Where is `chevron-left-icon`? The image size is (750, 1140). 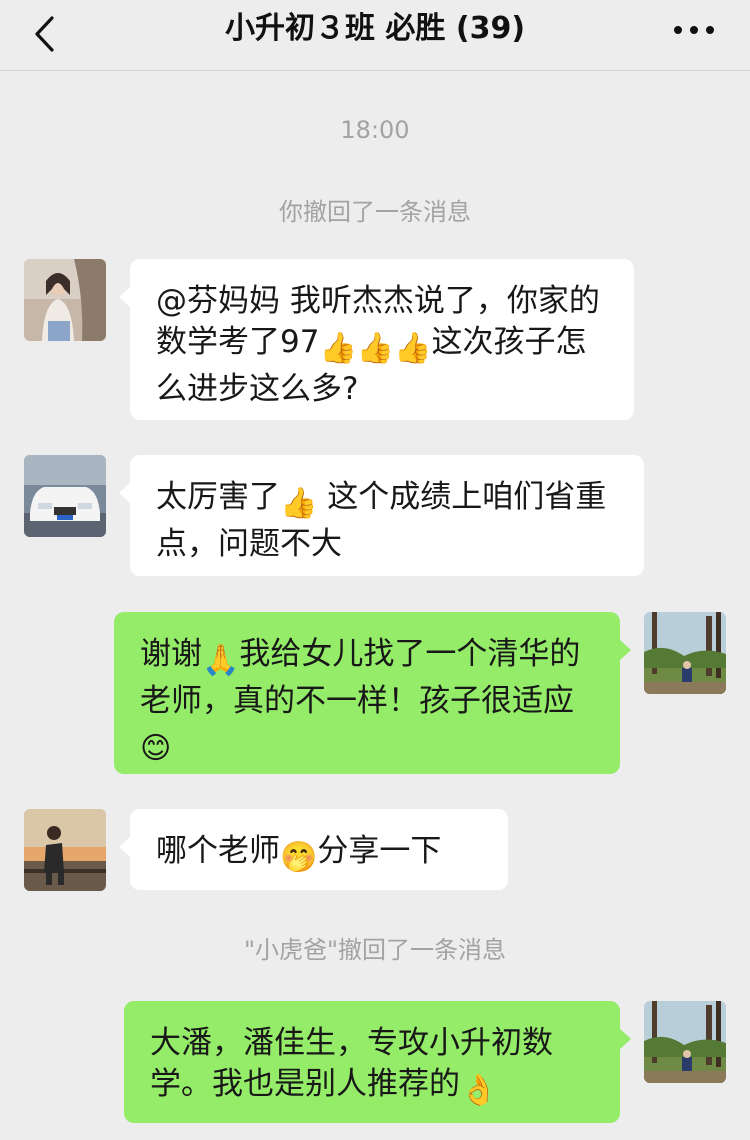 chevron-left-icon is located at coordinates (44, 34).